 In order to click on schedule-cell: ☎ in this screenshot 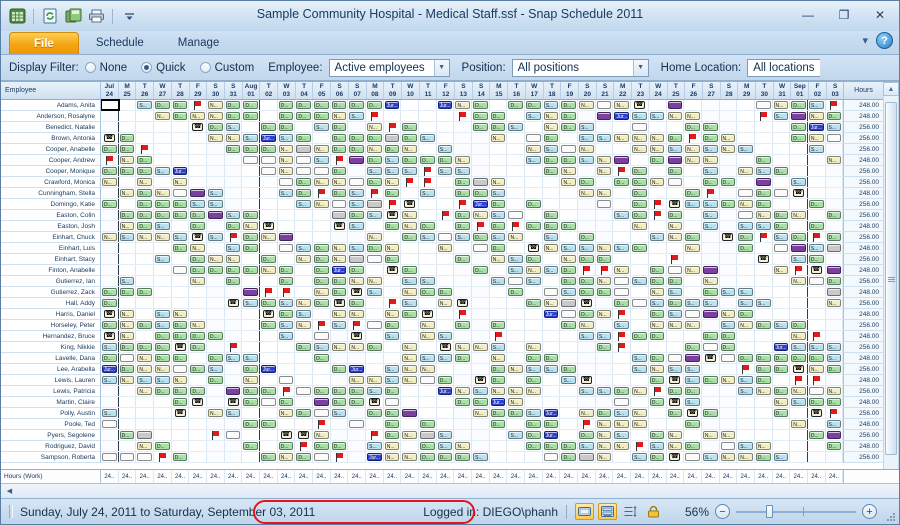, I will do `click(428, 314)`.